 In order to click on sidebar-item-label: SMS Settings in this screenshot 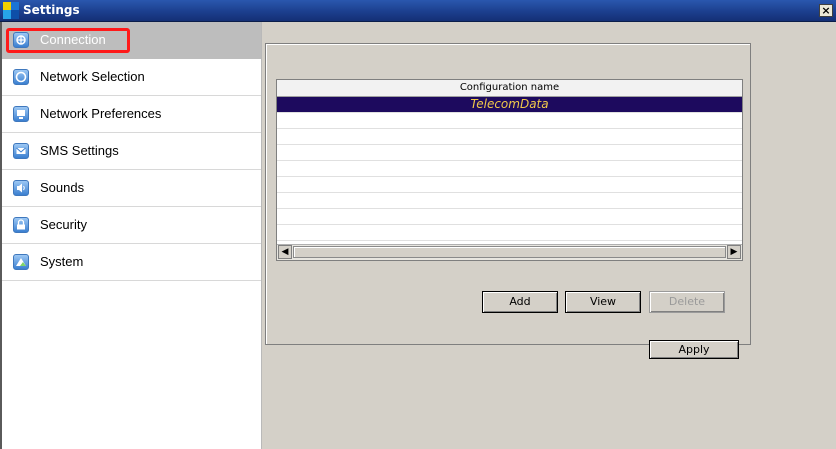, I will do `click(79, 150)`.